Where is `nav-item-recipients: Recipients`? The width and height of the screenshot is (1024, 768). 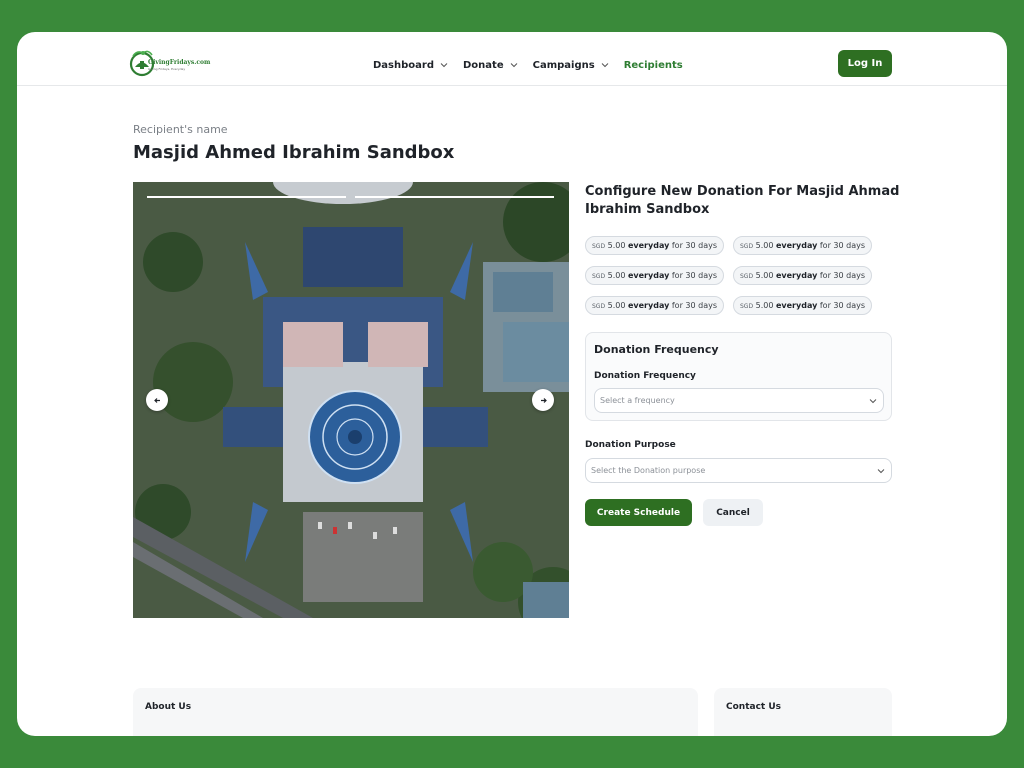
nav-item-recipients: Recipients is located at coordinates (653, 65).